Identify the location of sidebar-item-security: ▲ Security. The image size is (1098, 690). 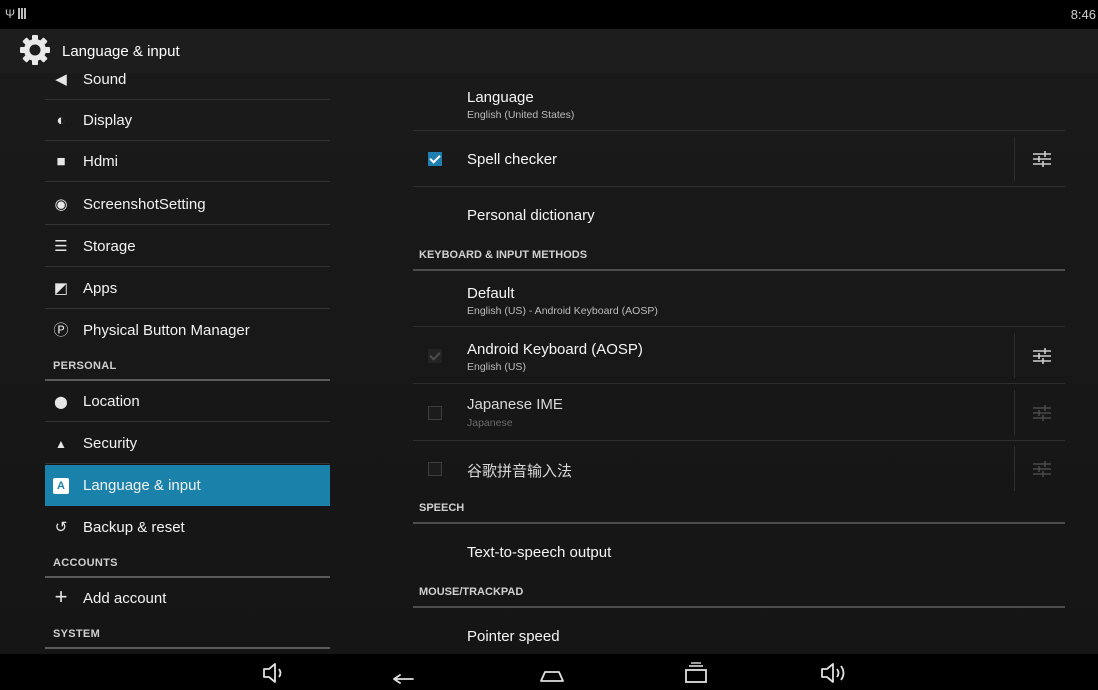
(187, 443).